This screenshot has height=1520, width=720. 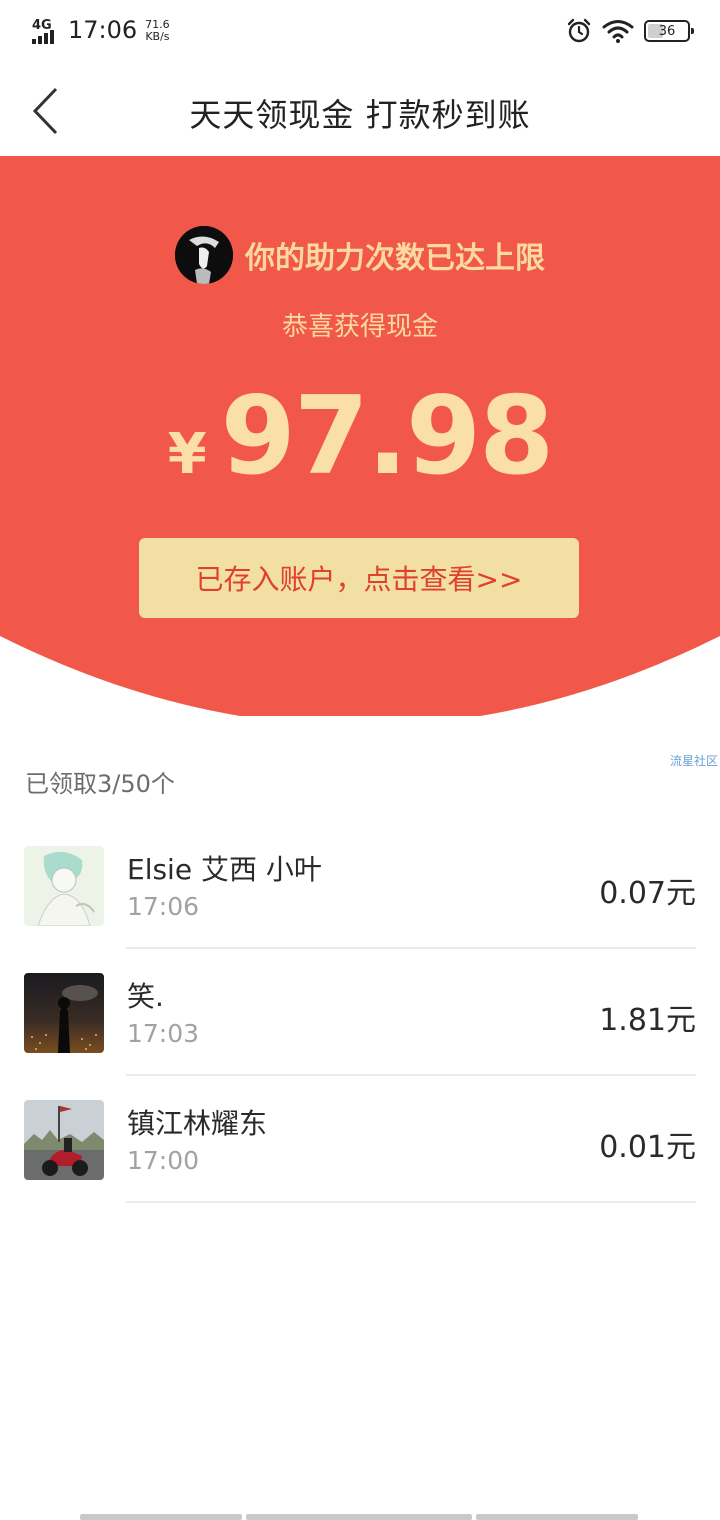 What do you see at coordinates (163, 906) in the screenshot?
I see `list-item-time: 17:06` at bounding box center [163, 906].